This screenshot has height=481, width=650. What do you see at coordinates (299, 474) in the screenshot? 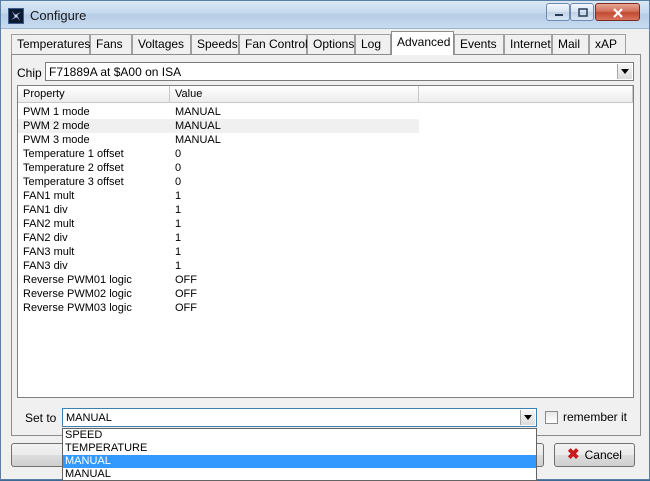
I see `dropdown-option: MANUAL` at bounding box center [299, 474].